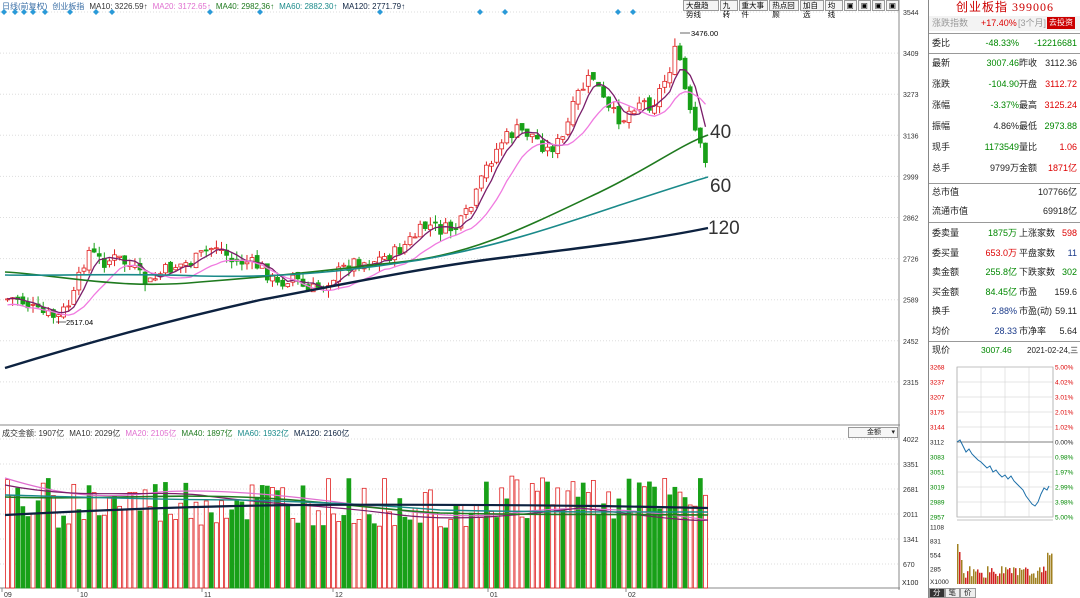 This screenshot has width=1080, height=598. What do you see at coordinates (935, 542) in the screenshot?
I see `intraday-vol-tick: 831` at bounding box center [935, 542].